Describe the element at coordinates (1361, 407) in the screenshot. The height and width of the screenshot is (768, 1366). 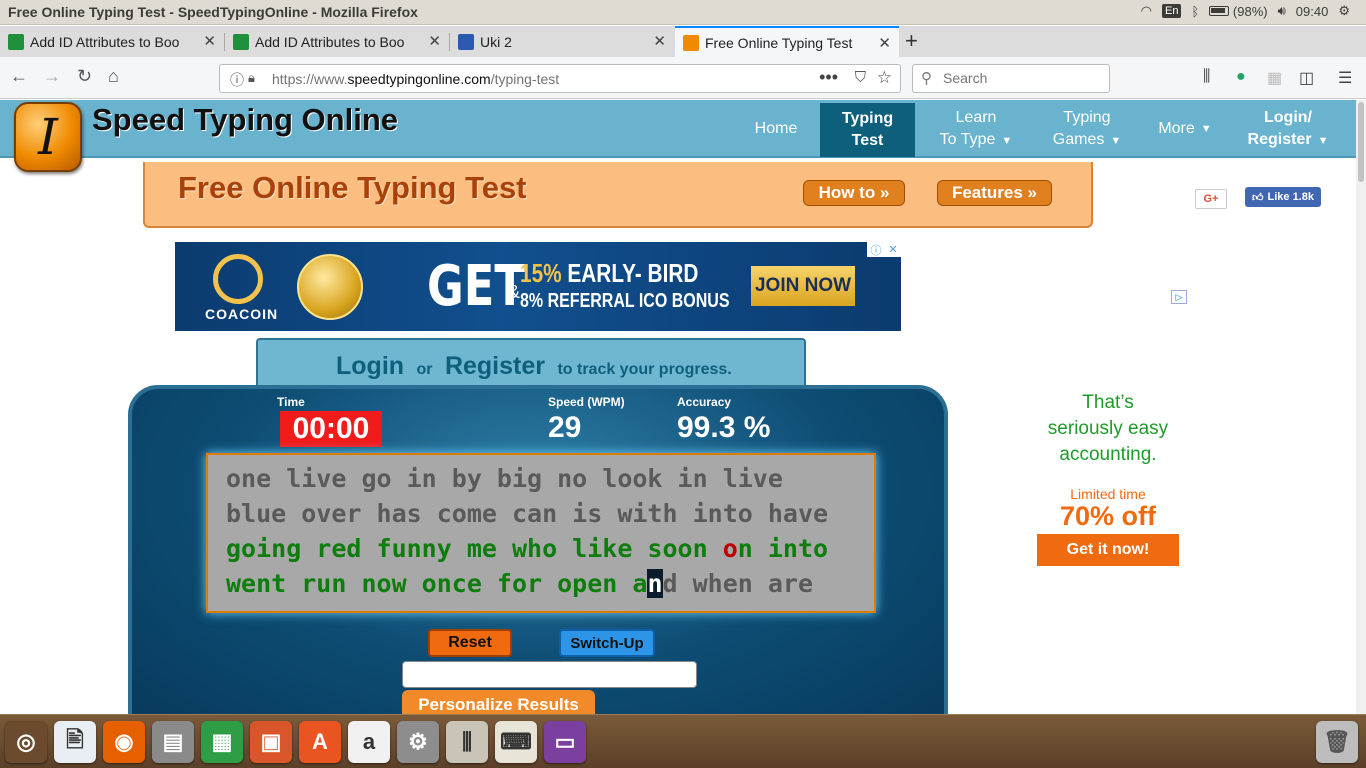
I see `page-scrollbar` at that location.